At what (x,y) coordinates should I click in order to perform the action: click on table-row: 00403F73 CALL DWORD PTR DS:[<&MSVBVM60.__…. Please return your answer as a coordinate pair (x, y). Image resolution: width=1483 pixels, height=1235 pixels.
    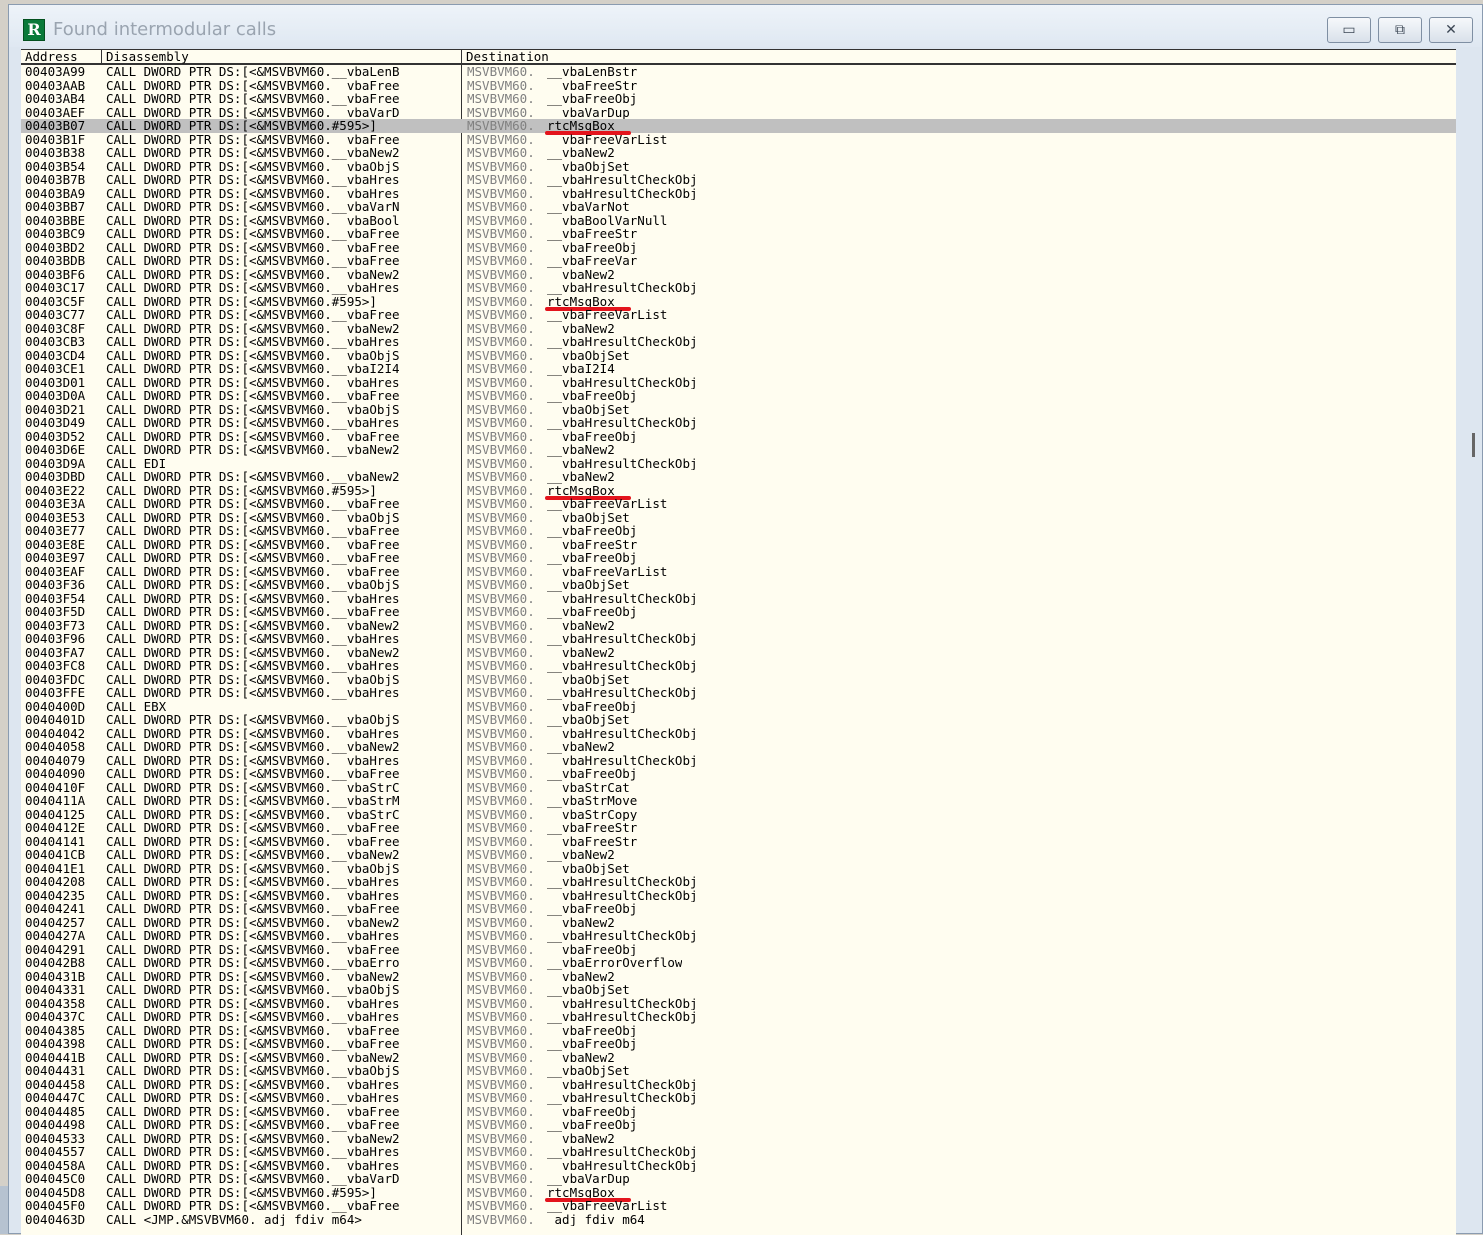
    Looking at the image, I should click on (738, 626).